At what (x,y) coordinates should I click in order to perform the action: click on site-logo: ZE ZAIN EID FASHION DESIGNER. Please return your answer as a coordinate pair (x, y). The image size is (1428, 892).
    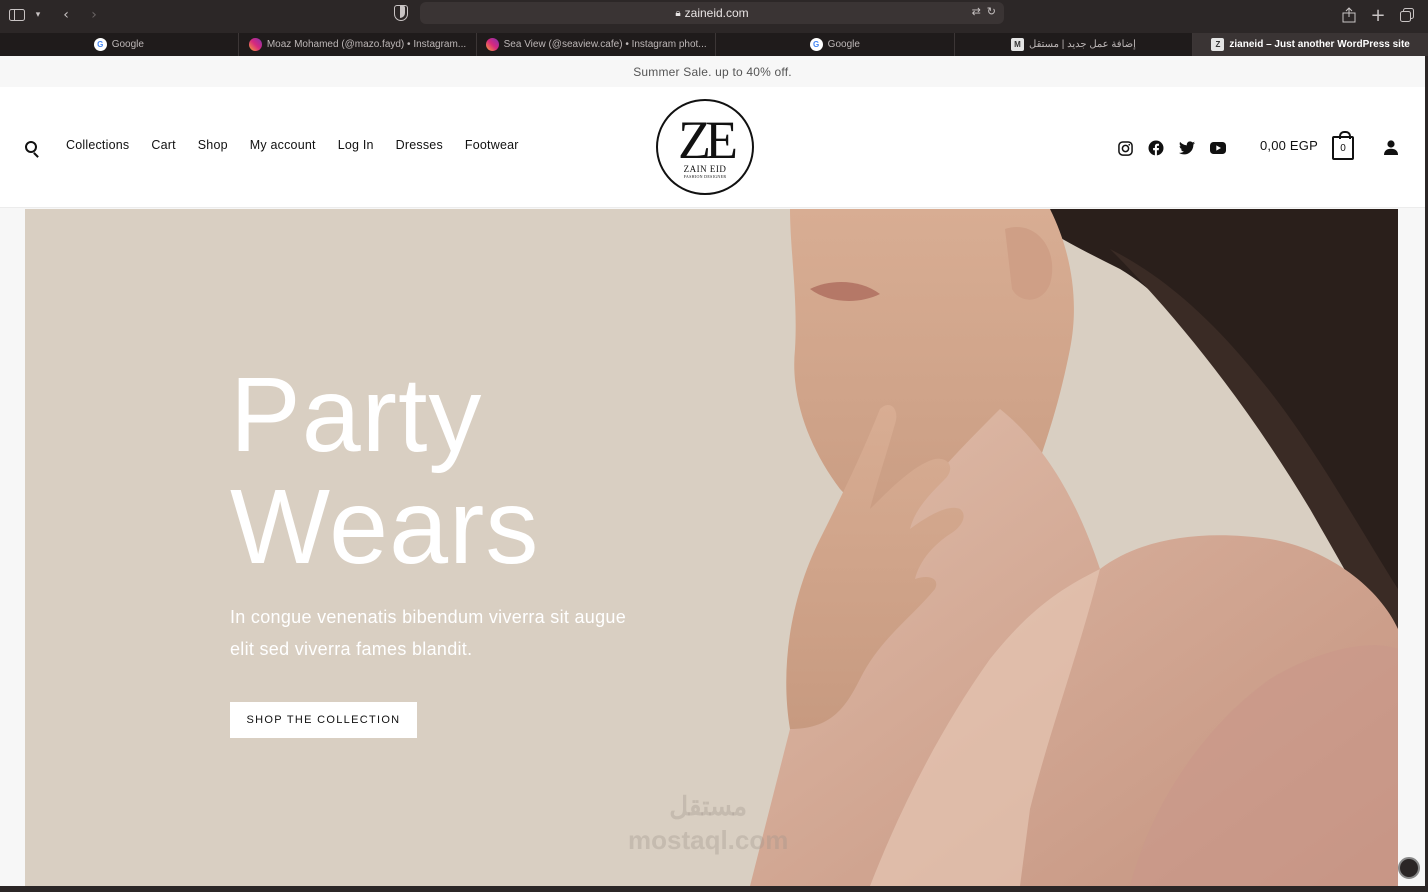
    Looking at the image, I should click on (705, 147).